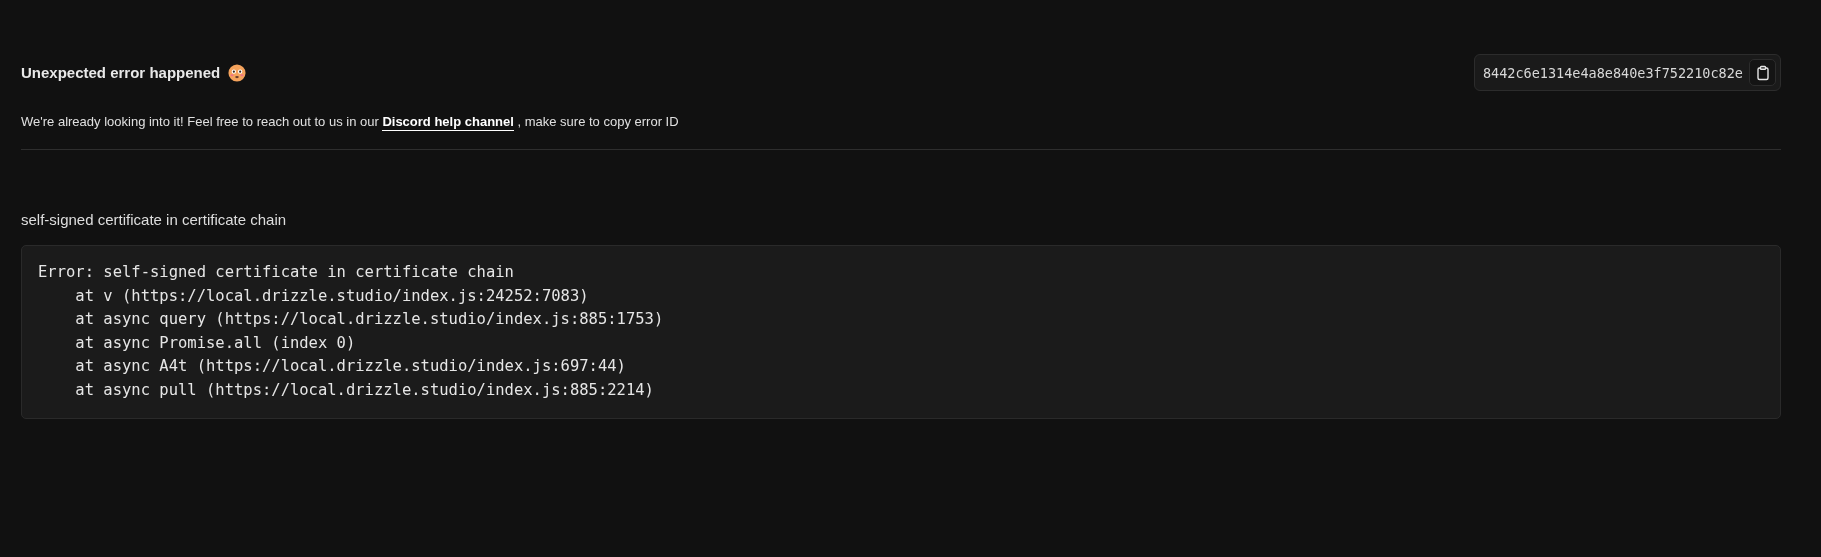  I want to click on help-text: We're already looking into it! Feel free to reach out to us in our Discord help channel , make sure to copy error ID, so click(350, 121).